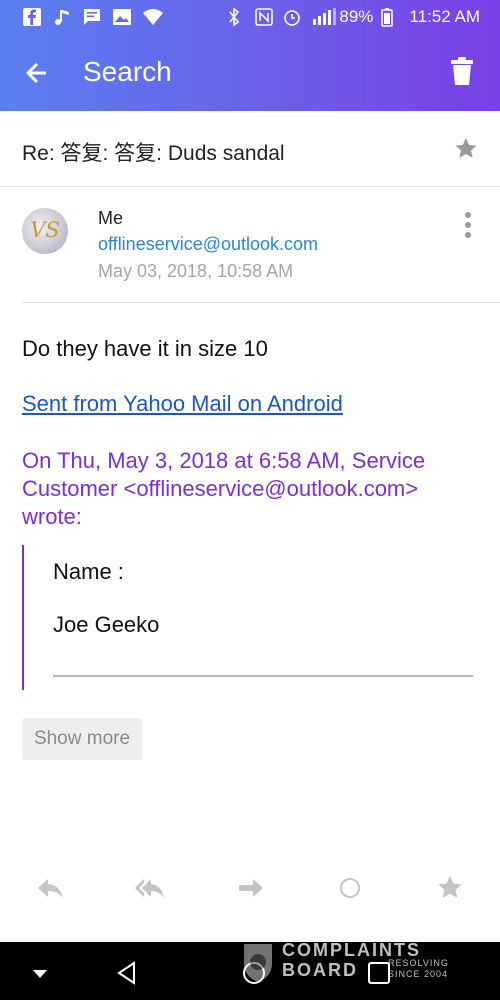 The height and width of the screenshot is (1000, 500). Describe the element at coordinates (418, 968) in the screenshot. I see `watermark-line3: RESOLVING SINCE 2004` at that location.